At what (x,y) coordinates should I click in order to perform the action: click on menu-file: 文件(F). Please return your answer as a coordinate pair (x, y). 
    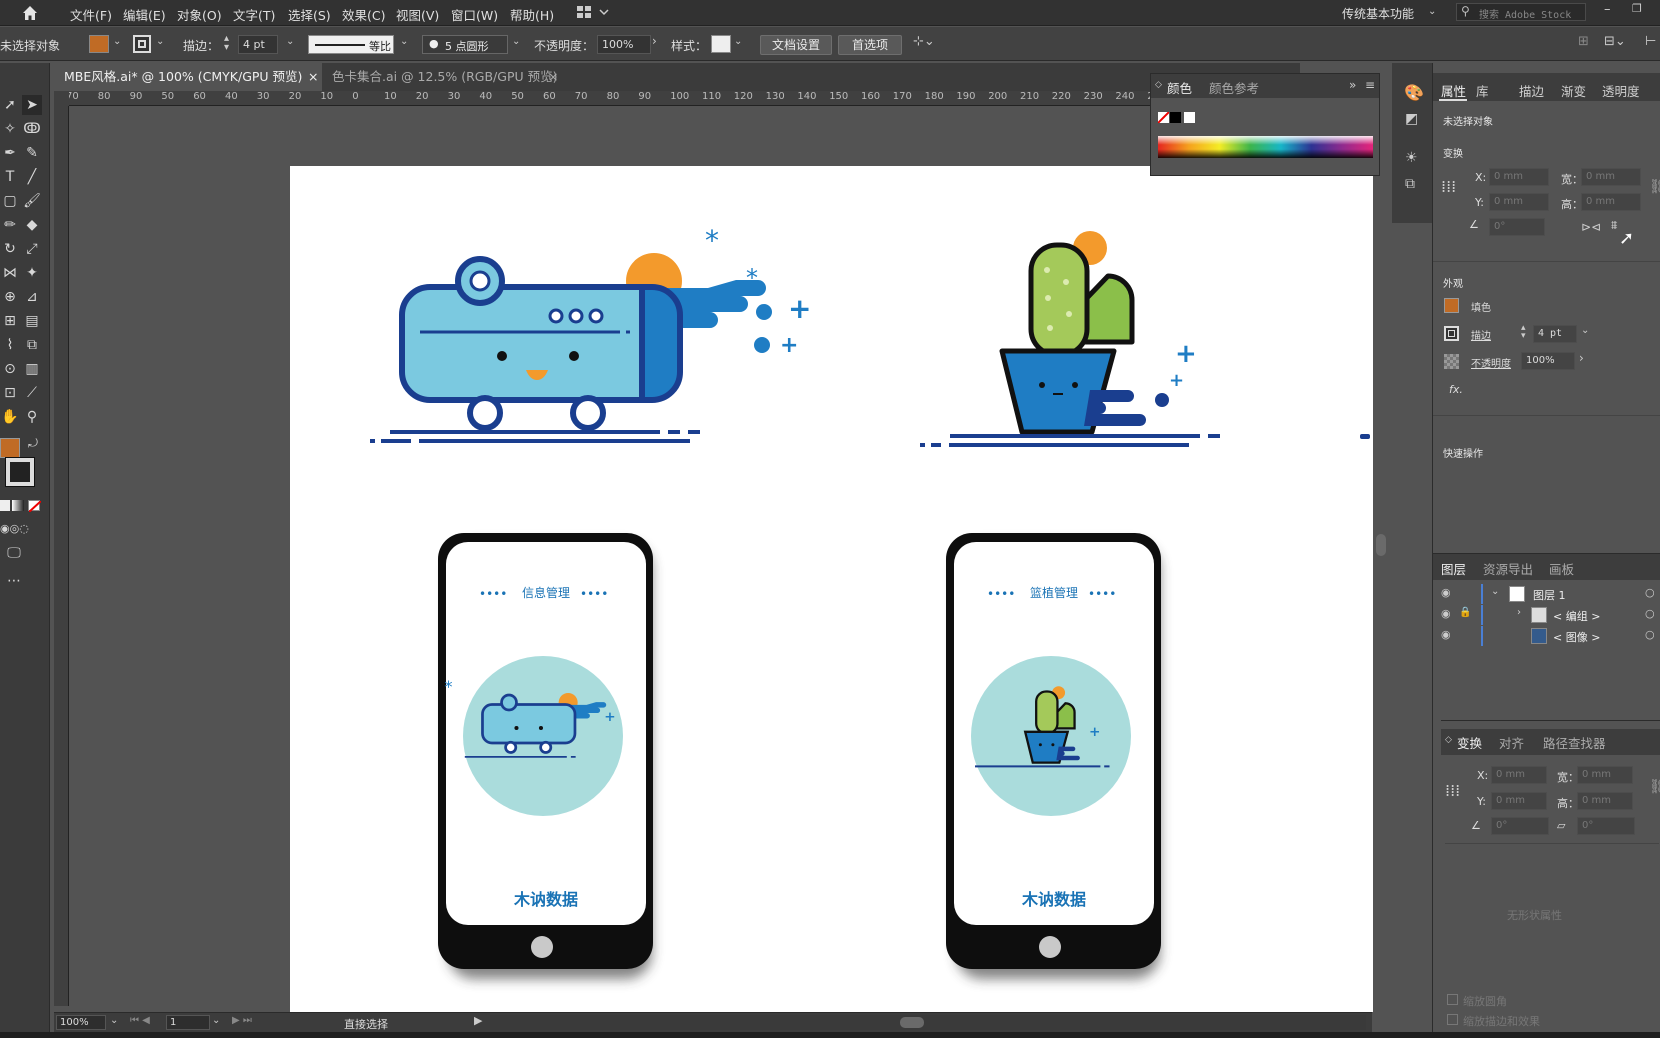
    Looking at the image, I should click on (91, 14).